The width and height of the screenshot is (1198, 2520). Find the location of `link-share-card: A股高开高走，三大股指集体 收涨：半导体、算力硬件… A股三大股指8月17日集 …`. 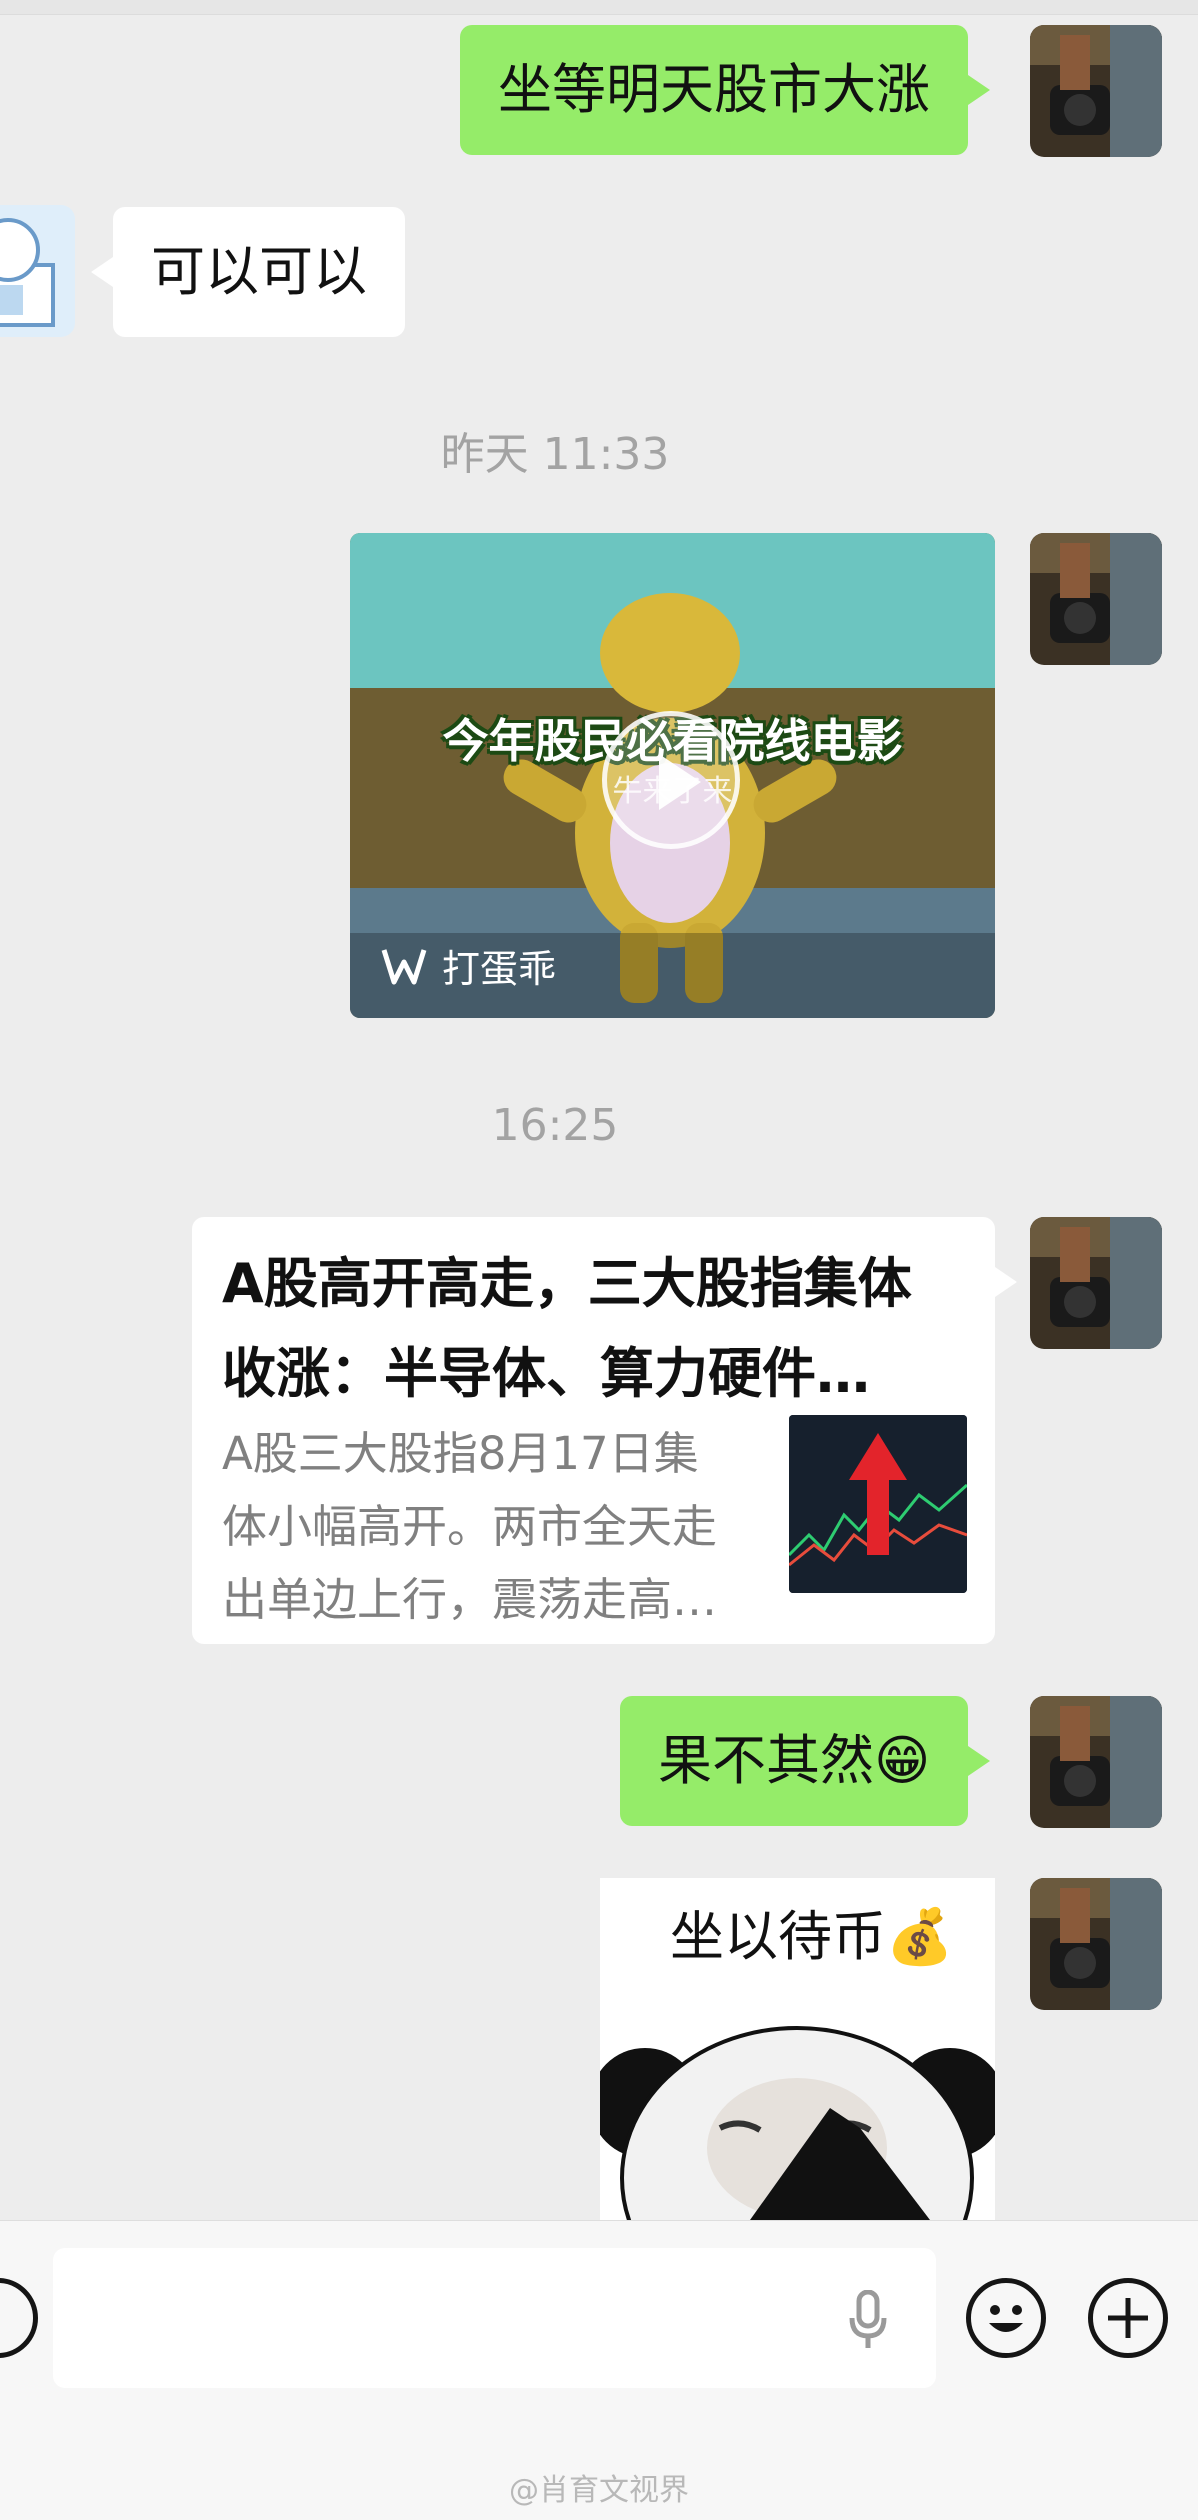

link-share-card: A股高开高走，三大股指集体 收涨：半导体、算力硬件… A股三大股指8月17日集 … is located at coordinates (604, 1430).